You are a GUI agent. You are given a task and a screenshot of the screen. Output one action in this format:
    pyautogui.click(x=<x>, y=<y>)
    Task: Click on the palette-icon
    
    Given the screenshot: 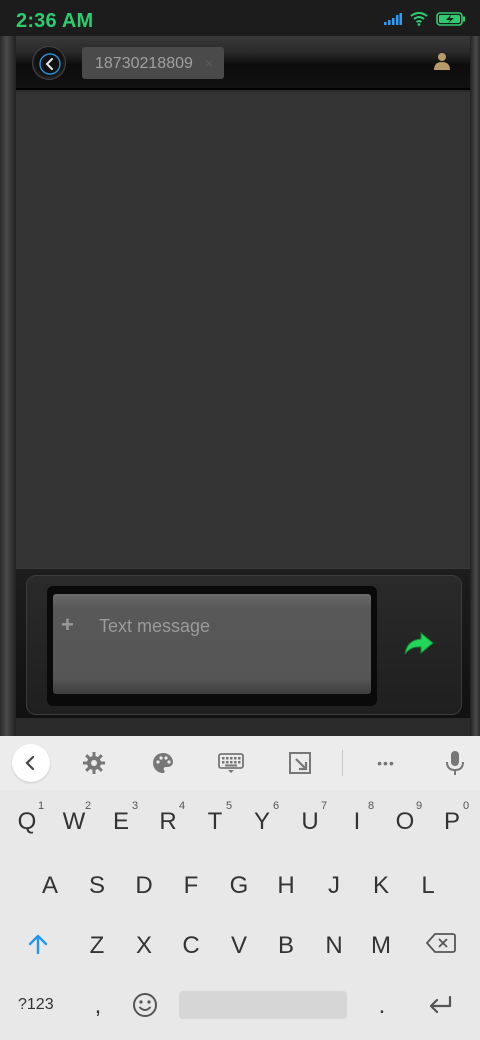 What is the action you would take?
    pyautogui.click(x=163, y=763)
    